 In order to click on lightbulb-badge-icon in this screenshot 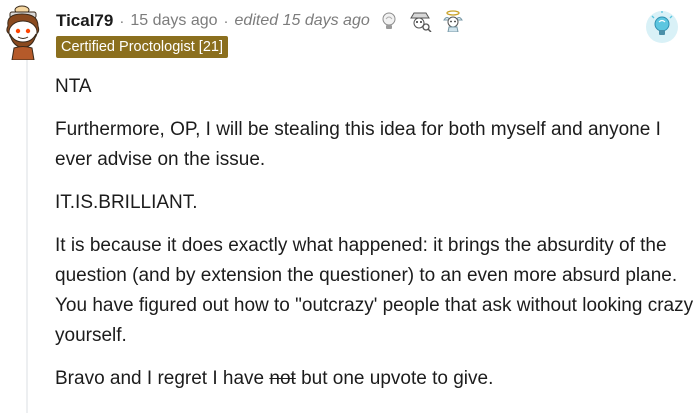, I will do `click(662, 27)`.